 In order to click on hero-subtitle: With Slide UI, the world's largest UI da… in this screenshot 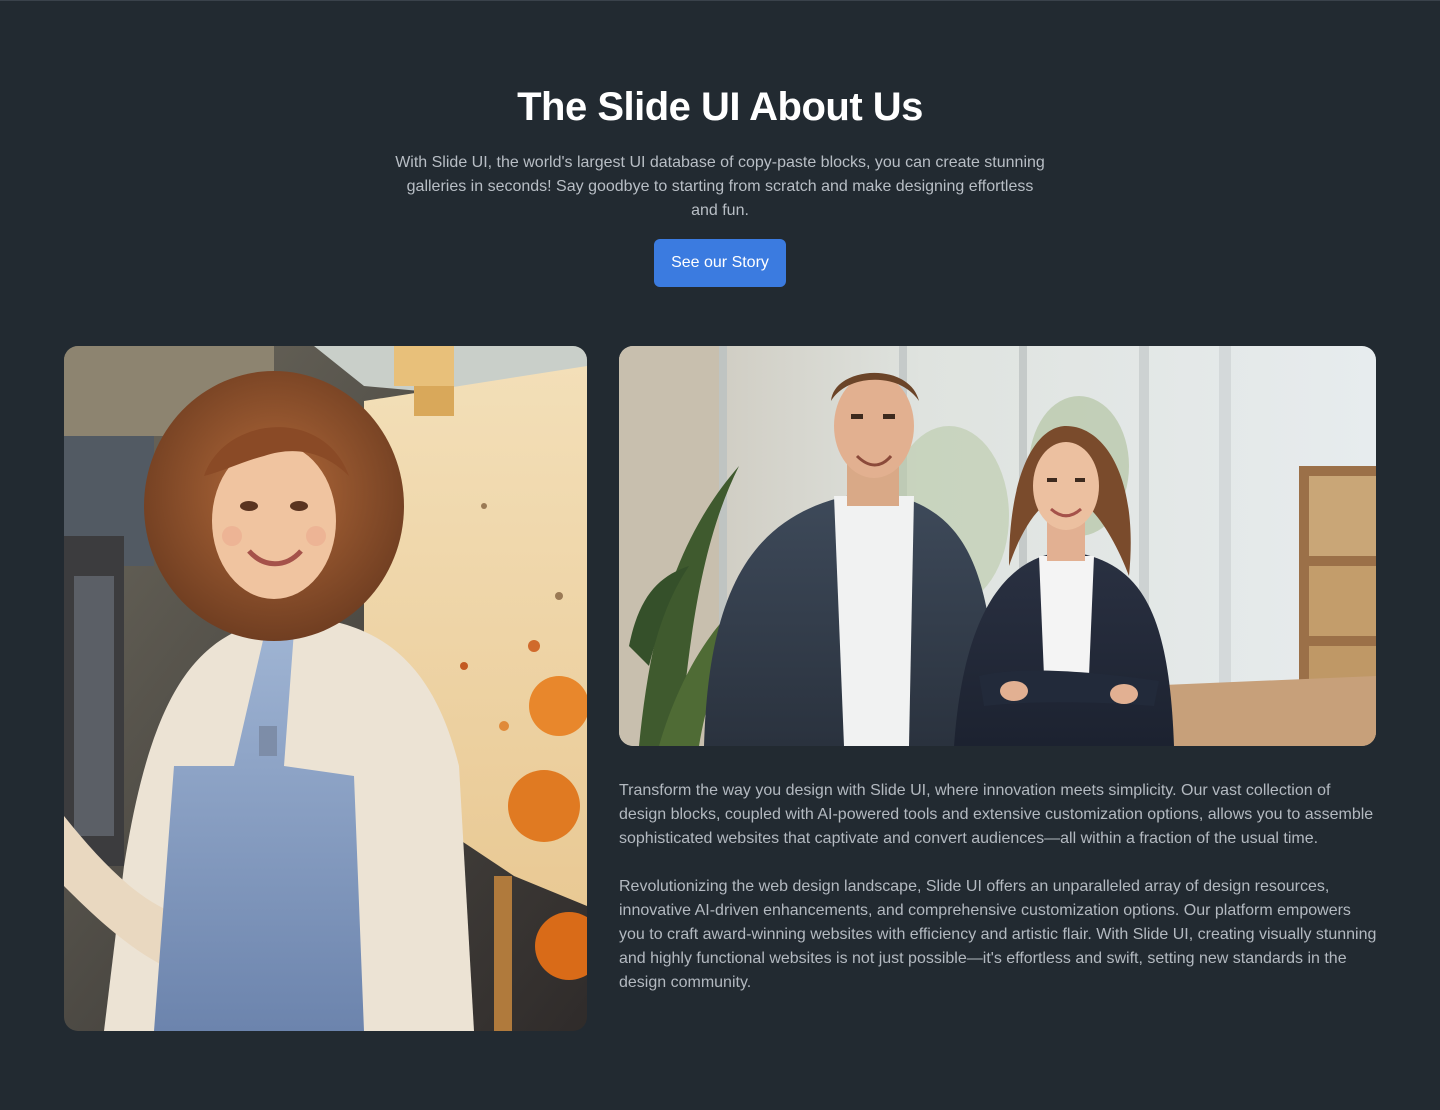, I will do `click(720, 186)`.